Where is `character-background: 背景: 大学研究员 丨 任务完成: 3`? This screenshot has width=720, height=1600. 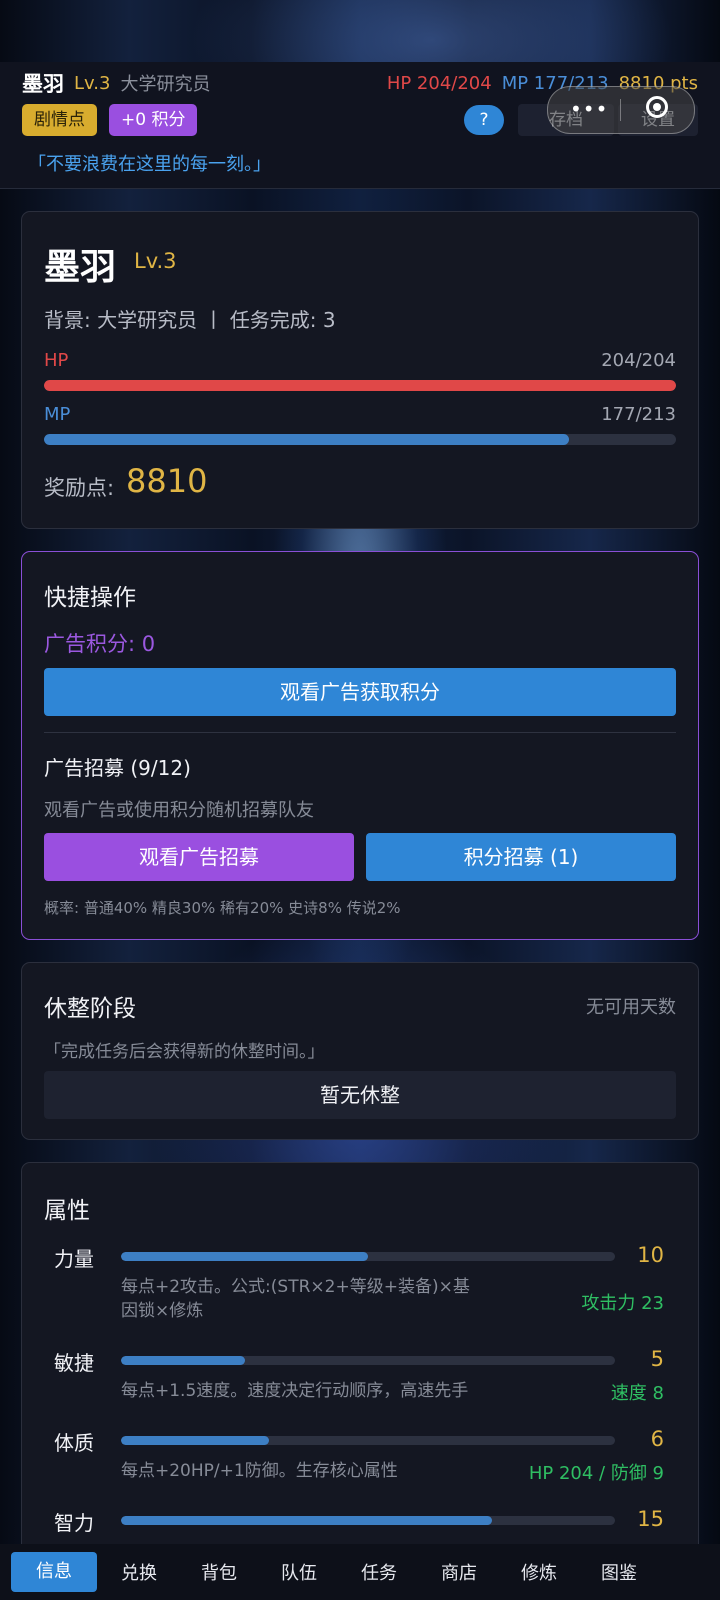 character-background: 背景: 大学研究员 丨 任务完成: 3 is located at coordinates (190, 320).